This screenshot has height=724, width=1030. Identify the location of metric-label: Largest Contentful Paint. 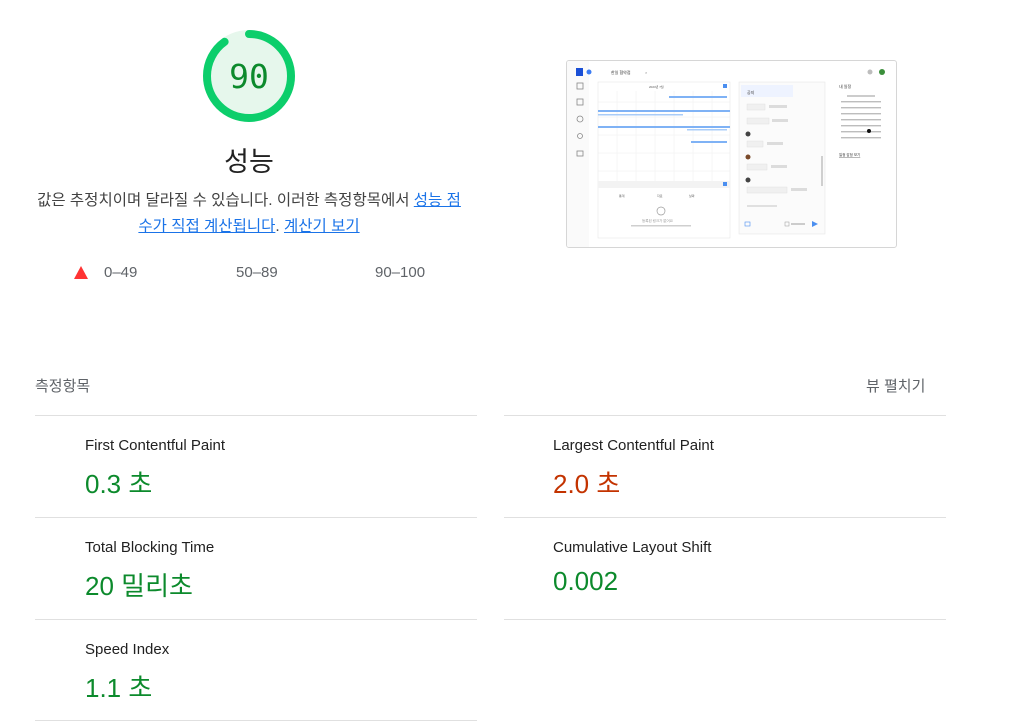
(633, 445).